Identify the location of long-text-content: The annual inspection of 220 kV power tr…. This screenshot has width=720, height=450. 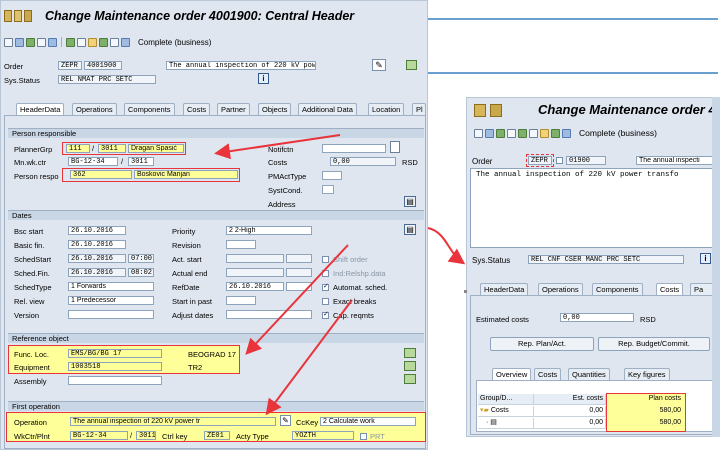
(577, 175).